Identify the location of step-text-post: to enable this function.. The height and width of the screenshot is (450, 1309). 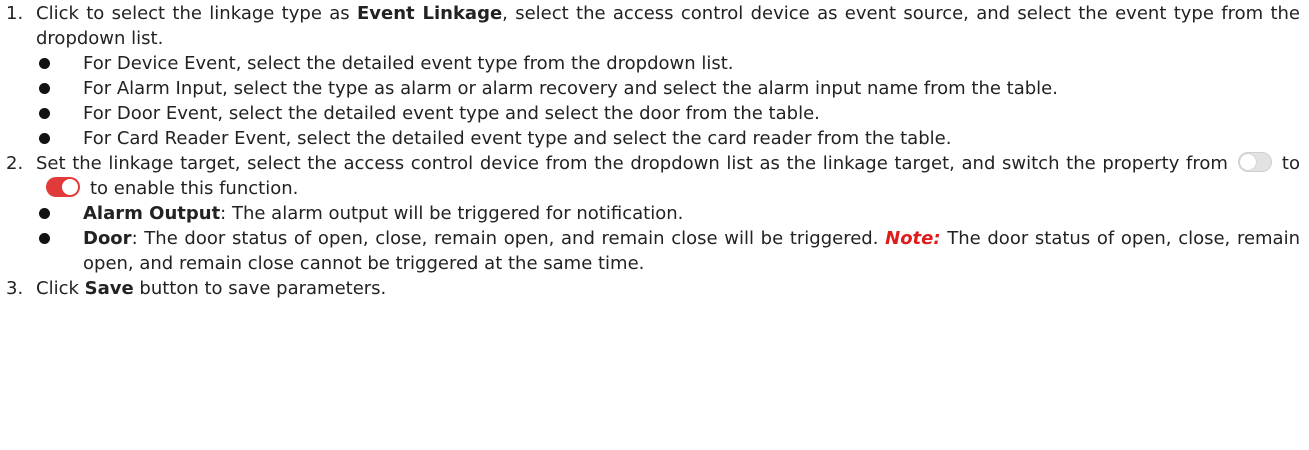
(194, 188).